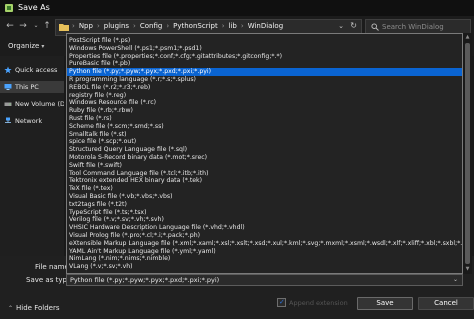  I want to click on notepad-plus-plus-icon, so click(9, 8).